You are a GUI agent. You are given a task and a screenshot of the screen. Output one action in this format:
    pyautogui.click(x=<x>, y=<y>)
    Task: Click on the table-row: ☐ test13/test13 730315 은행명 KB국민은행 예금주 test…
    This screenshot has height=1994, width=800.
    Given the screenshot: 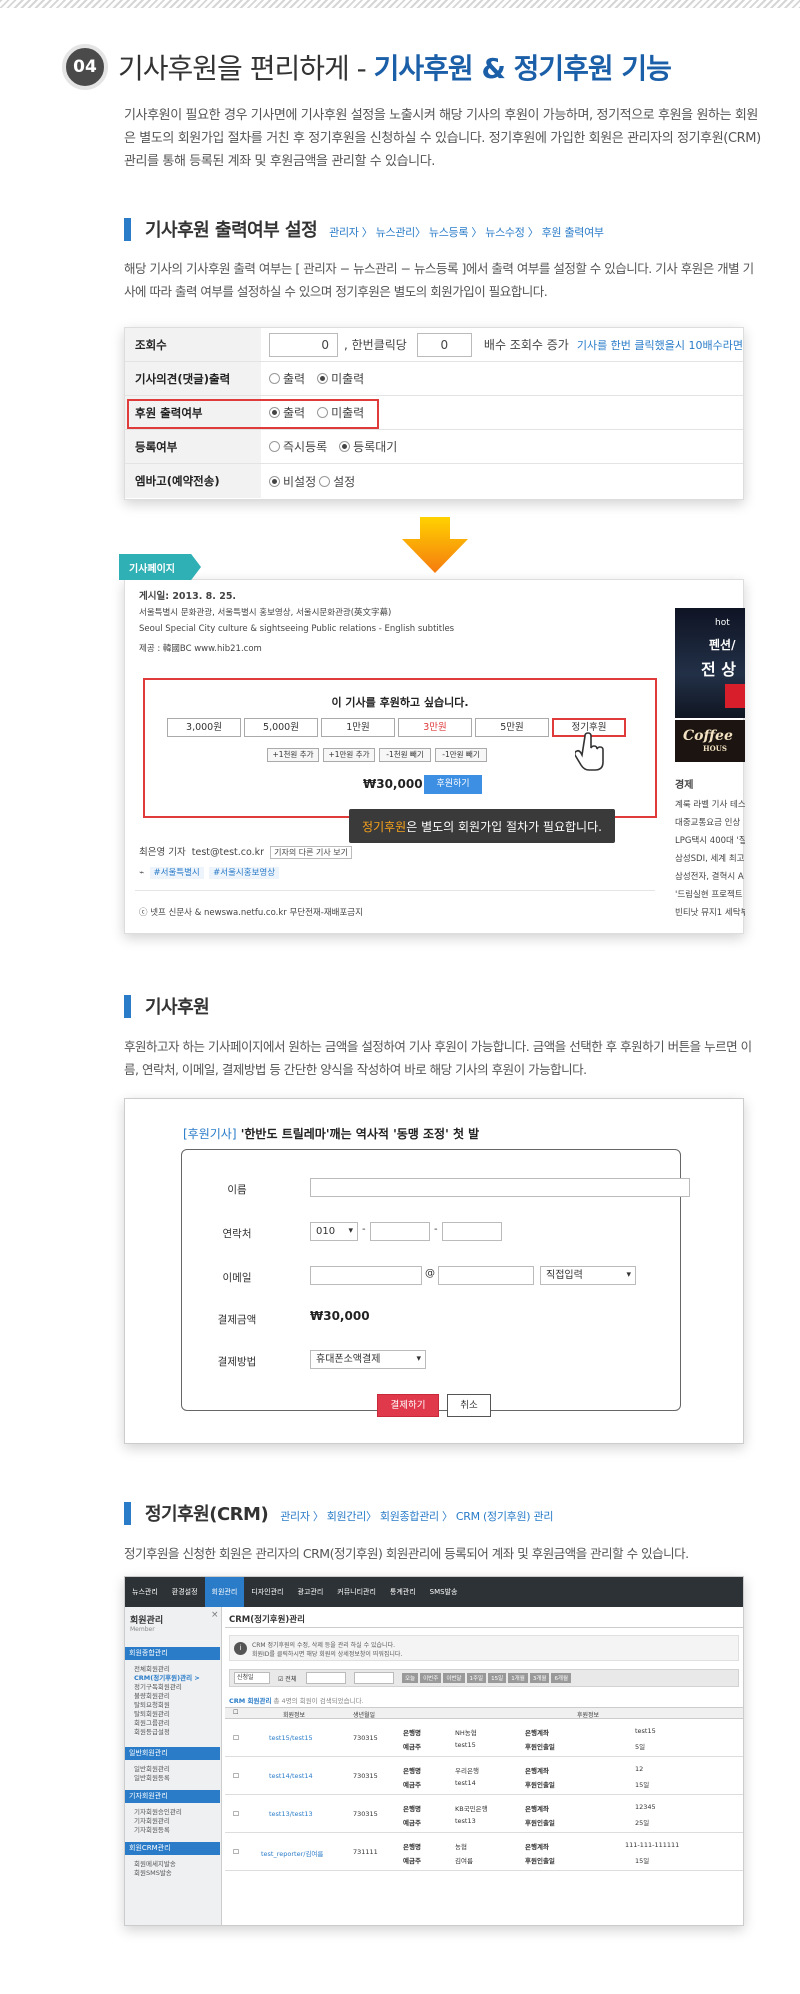 What is the action you would take?
    pyautogui.click(x=484, y=1814)
    